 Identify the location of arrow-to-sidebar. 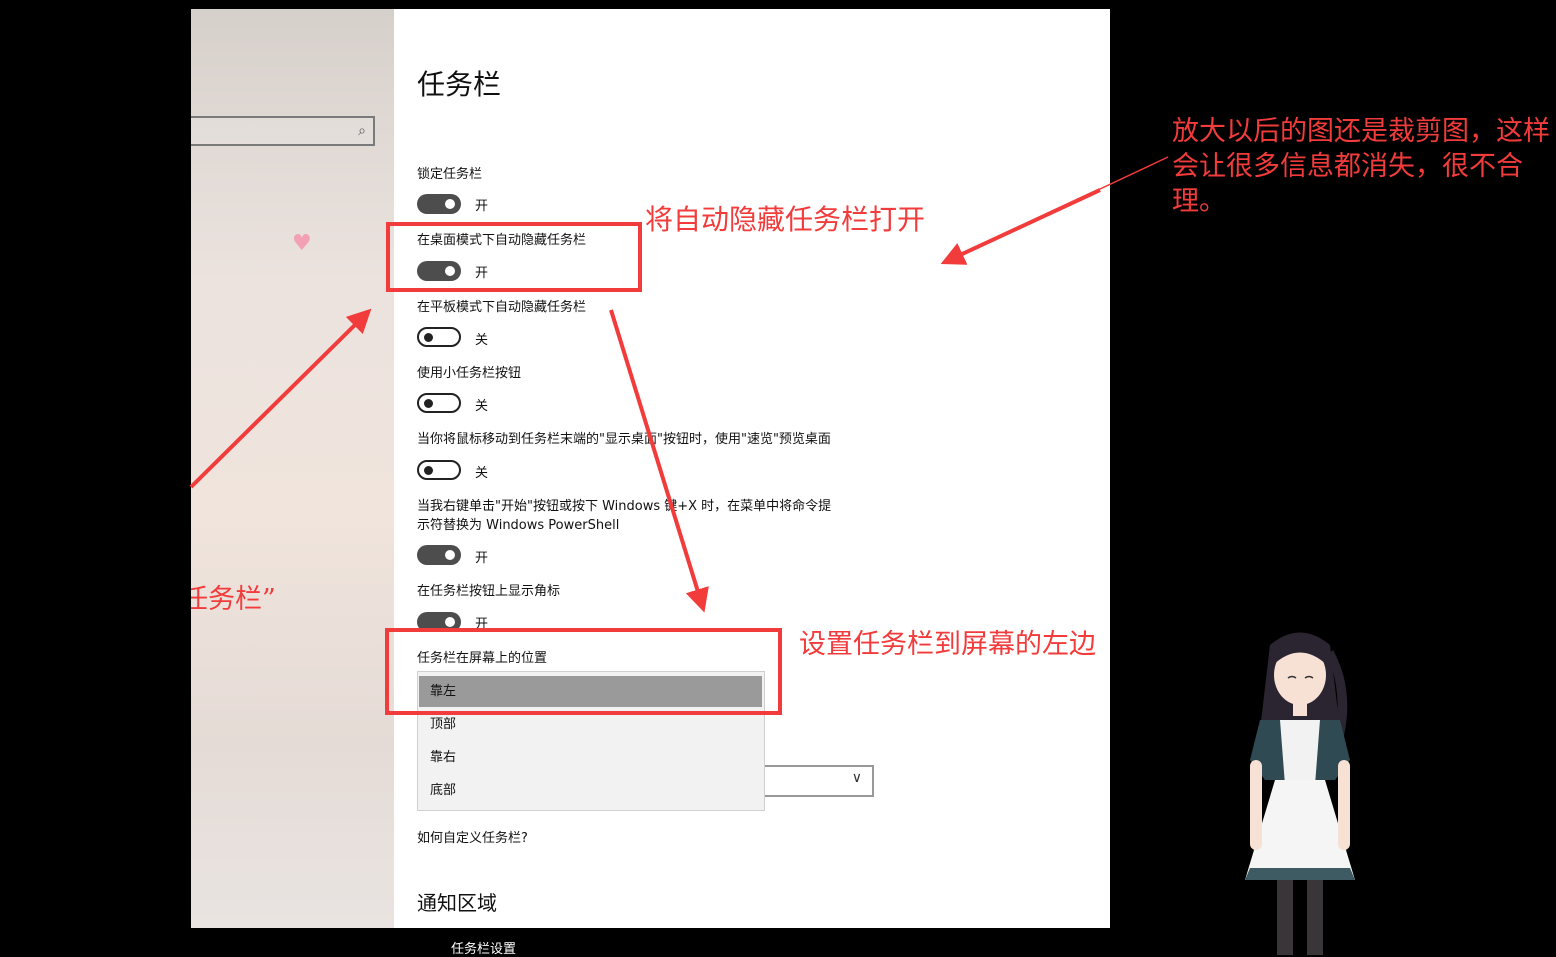
(280, 398).